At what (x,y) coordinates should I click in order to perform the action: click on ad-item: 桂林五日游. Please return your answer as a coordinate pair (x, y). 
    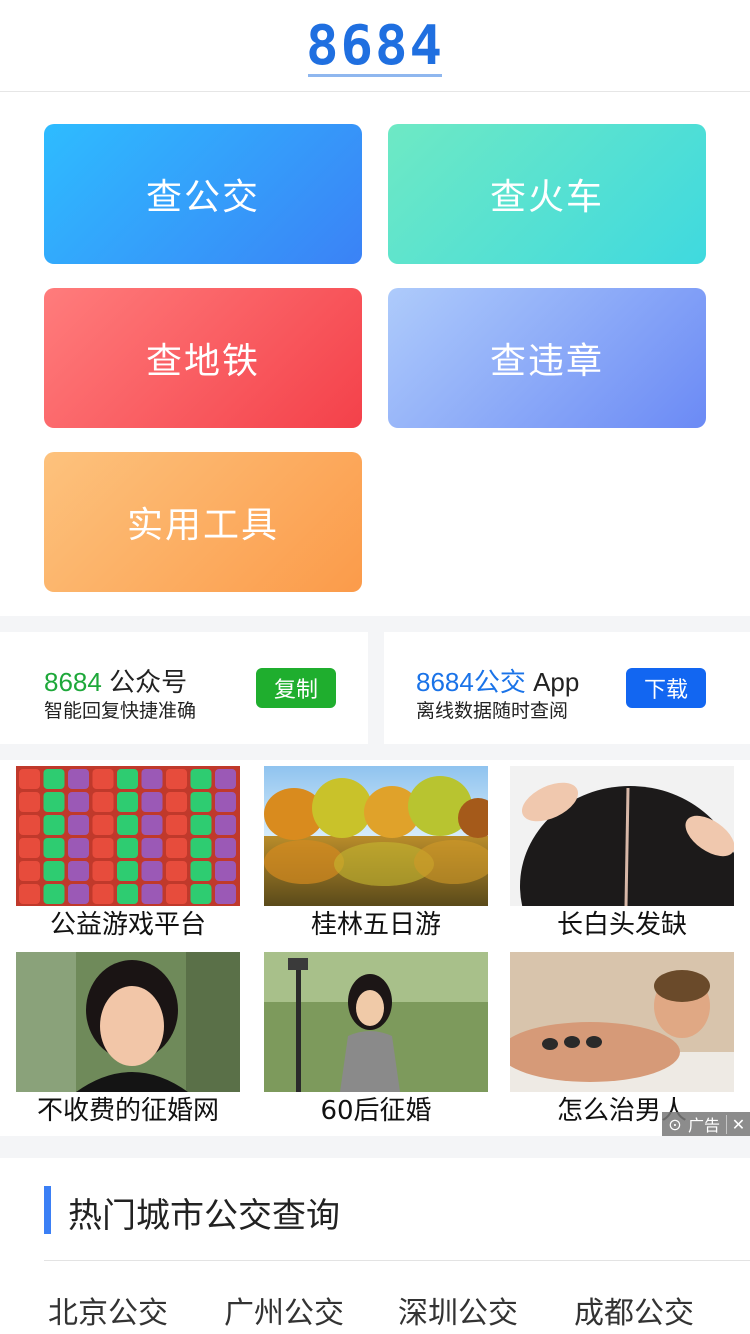
    Looking at the image, I should click on (376, 853).